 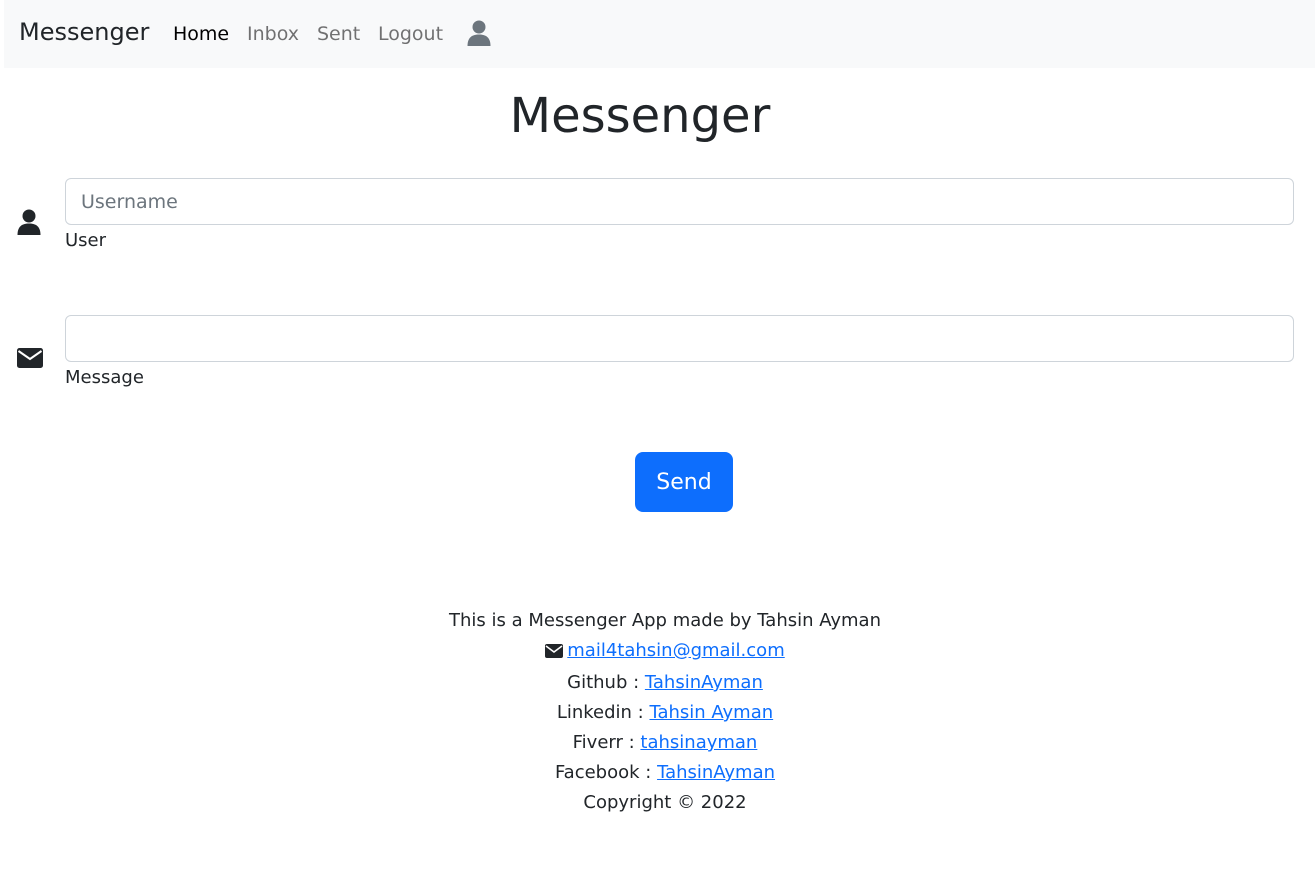 I want to click on footer-email-row: mail4tahsin@gmail.com, so click(x=657, y=652).